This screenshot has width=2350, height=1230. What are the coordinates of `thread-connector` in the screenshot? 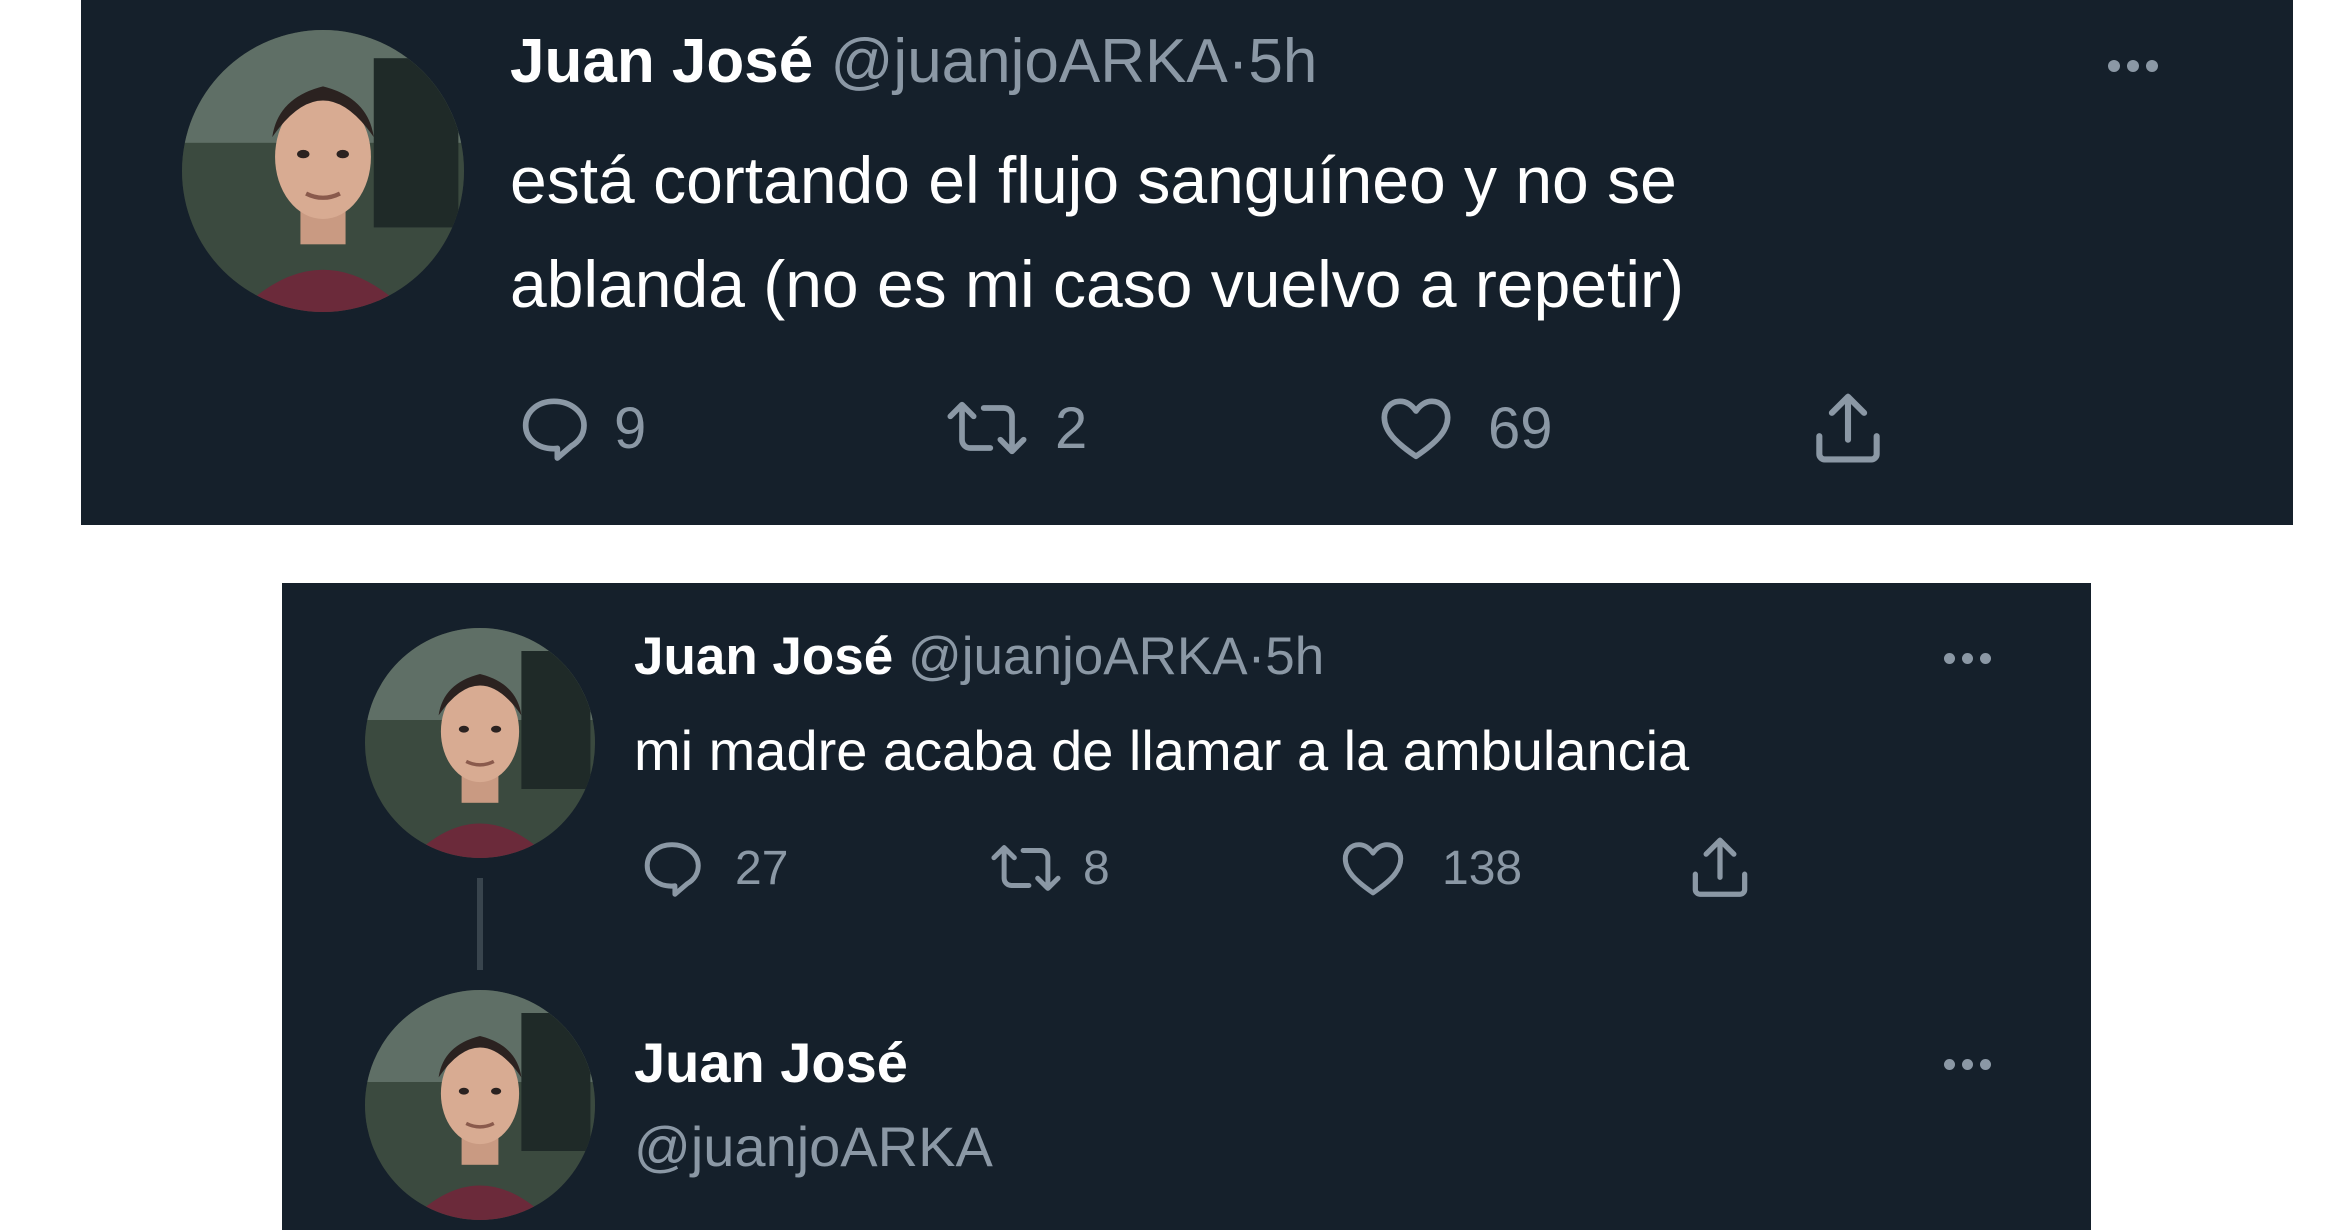 It's located at (480, 924).